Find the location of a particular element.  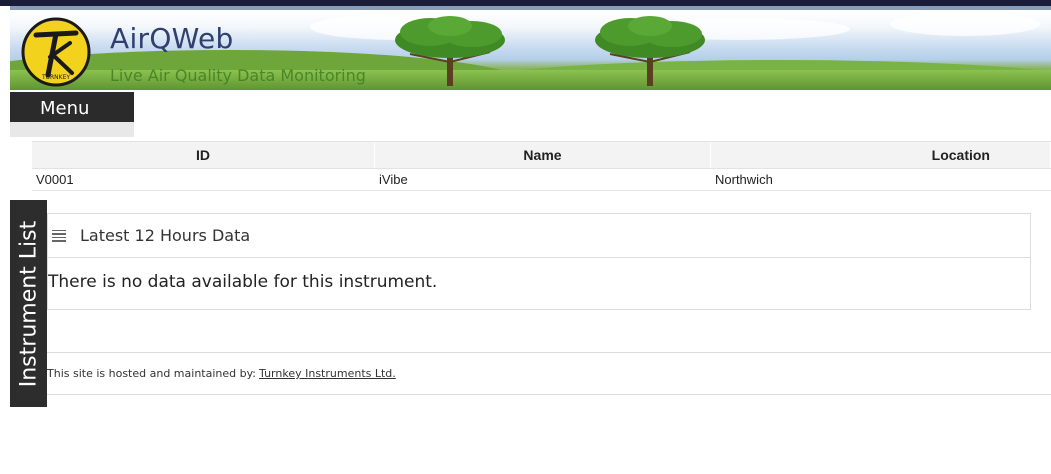

cell-name: iVibe is located at coordinates (393, 179).